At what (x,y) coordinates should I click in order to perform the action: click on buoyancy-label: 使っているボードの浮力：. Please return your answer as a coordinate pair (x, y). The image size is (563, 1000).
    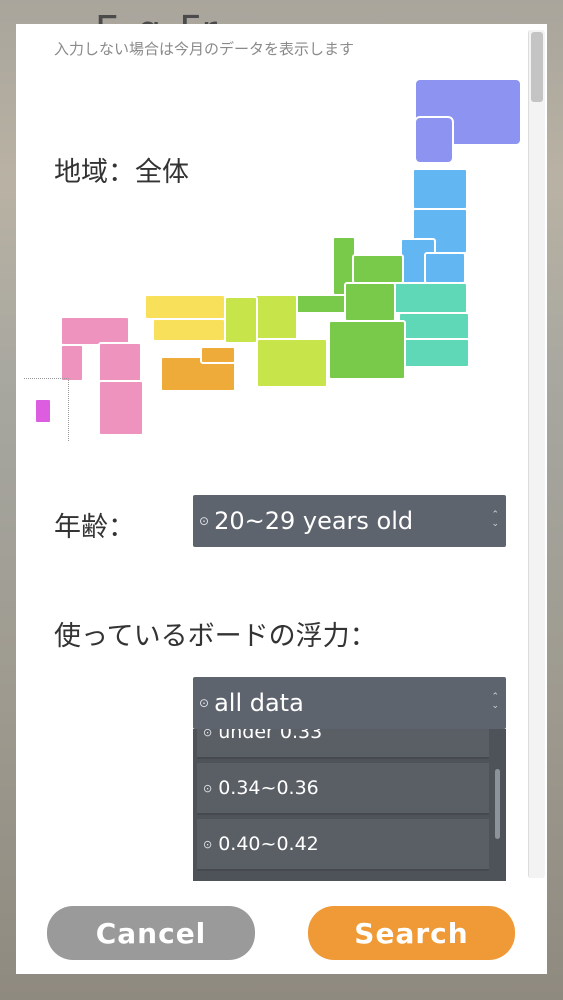
    Looking at the image, I should click on (215, 636).